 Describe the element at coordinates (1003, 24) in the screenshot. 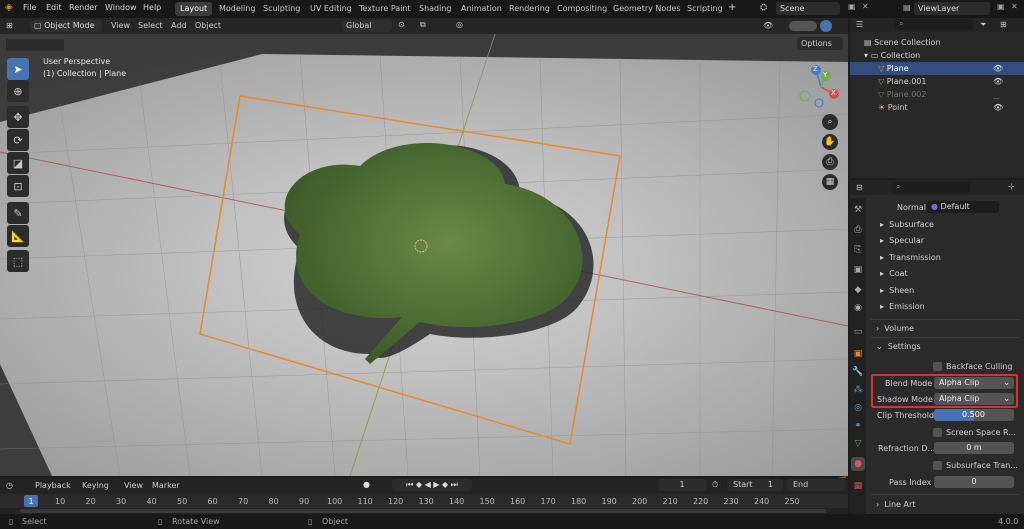

I see `new-collection-icon: ⊞` at that location.